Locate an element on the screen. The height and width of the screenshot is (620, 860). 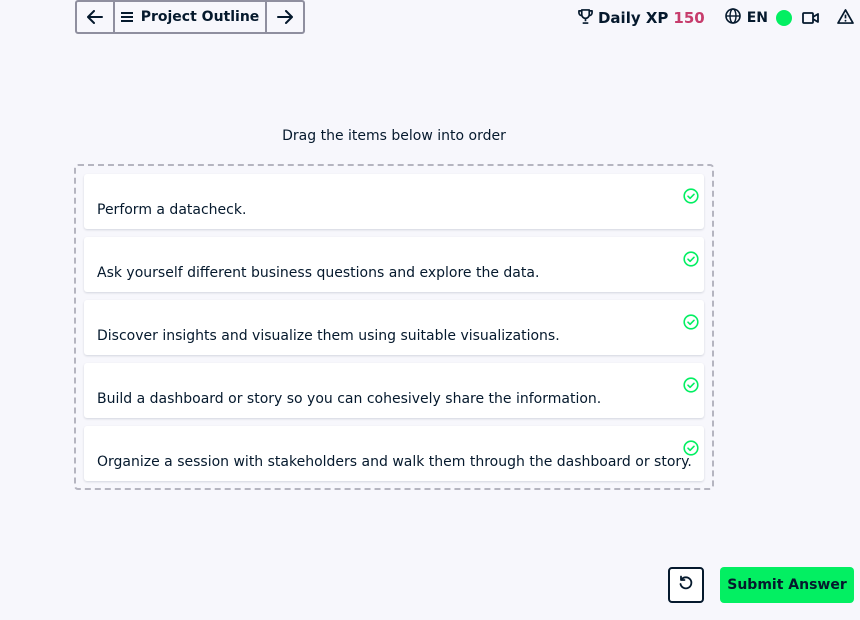
submit-answer-button: Submit Answer is located at coordinates (787, 585).